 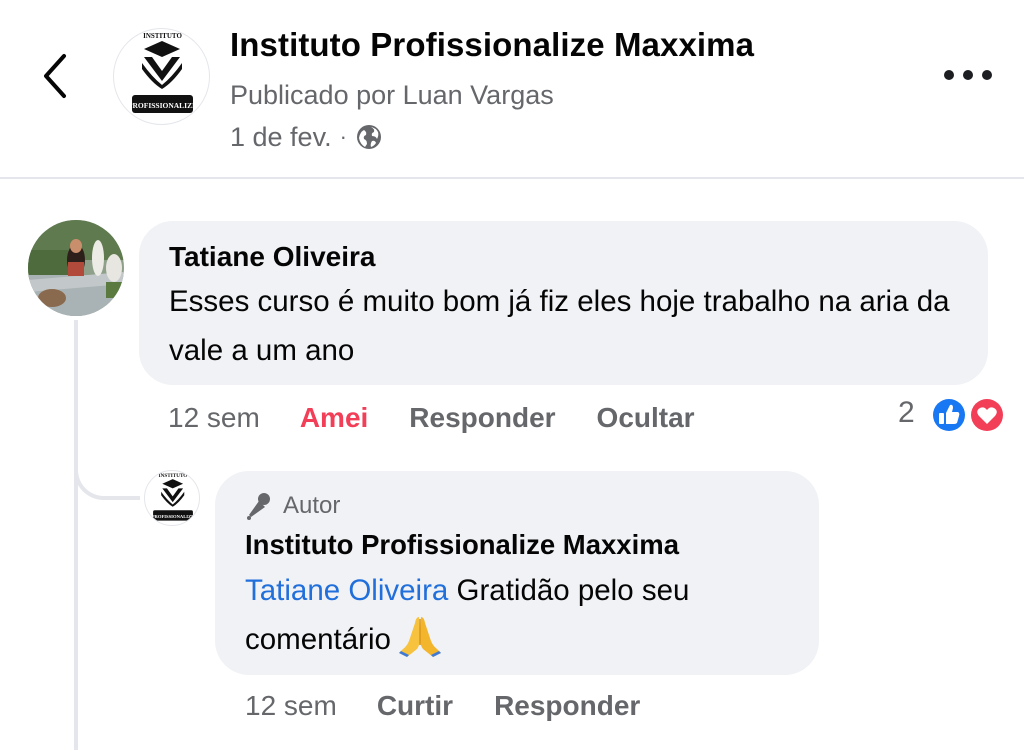 I want to click on reply-author: Instituto Profissionalize Maxxima, so click(x=462, y=545).